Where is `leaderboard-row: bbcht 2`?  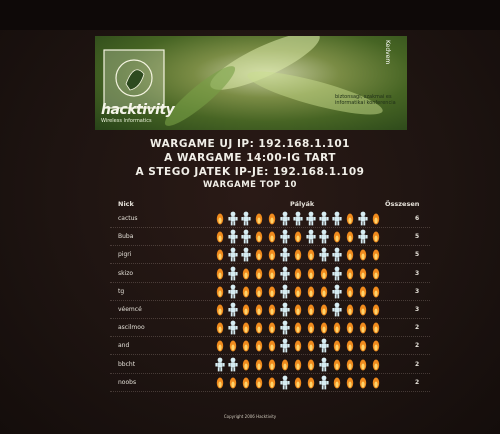 leaderboard-row: bbcht 2 is located at coordinates (270, 365).